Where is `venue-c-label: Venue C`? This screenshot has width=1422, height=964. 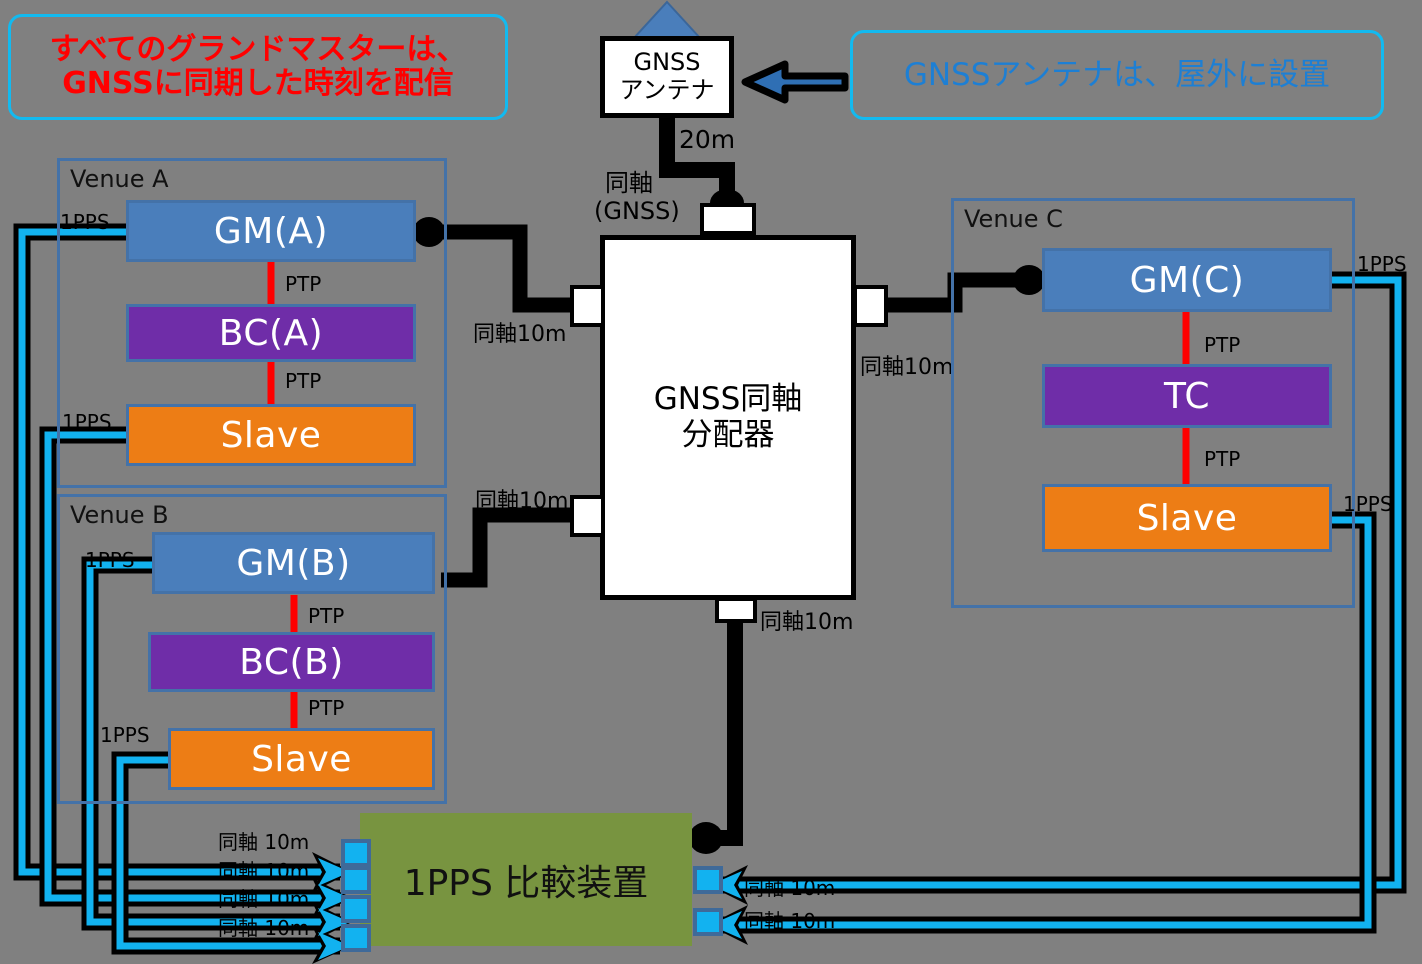 venue-c-label: Venue C is located at coordinates (1013, 219).